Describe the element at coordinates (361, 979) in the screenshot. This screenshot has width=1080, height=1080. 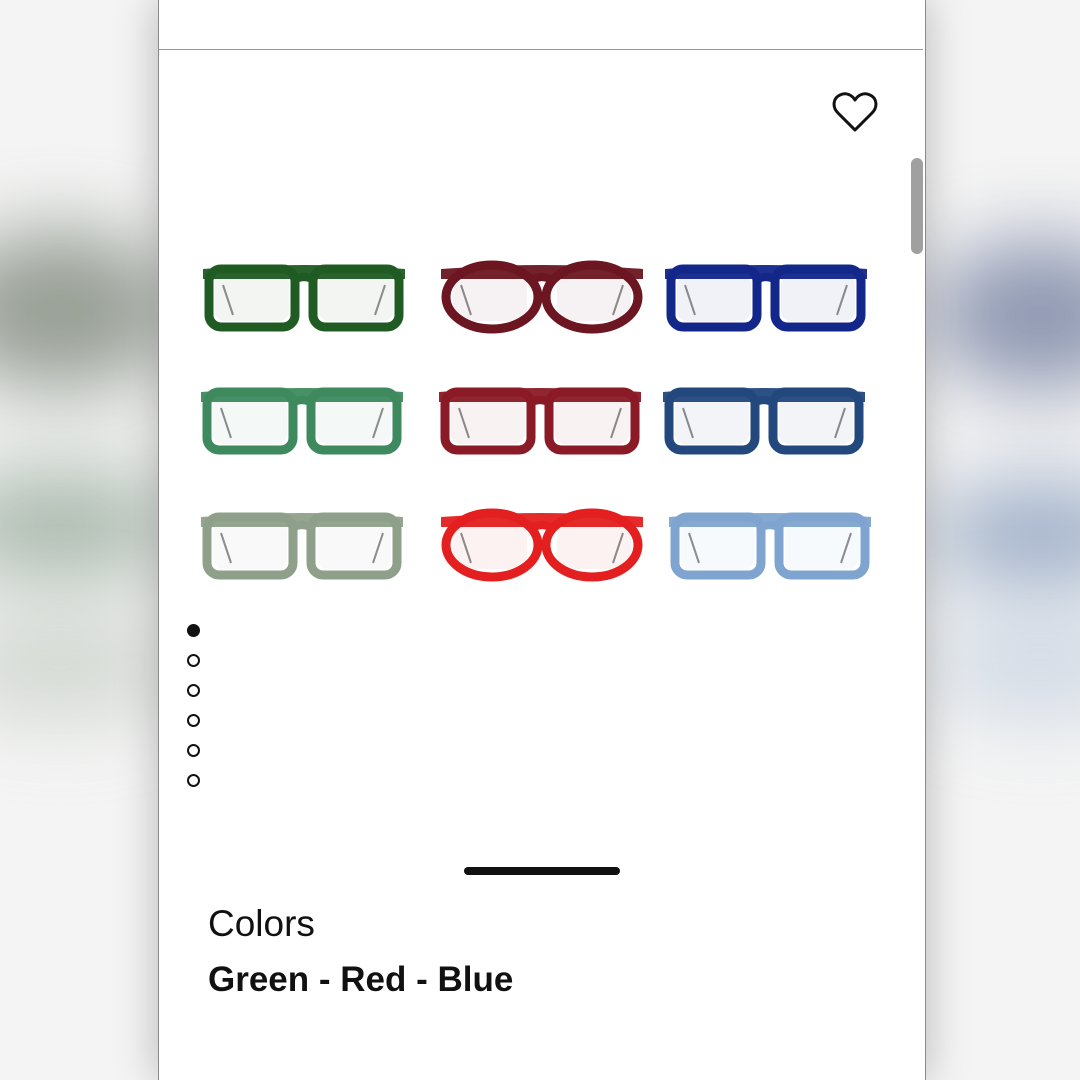
I see `colors-value: Green - Red - Blue` at that location.